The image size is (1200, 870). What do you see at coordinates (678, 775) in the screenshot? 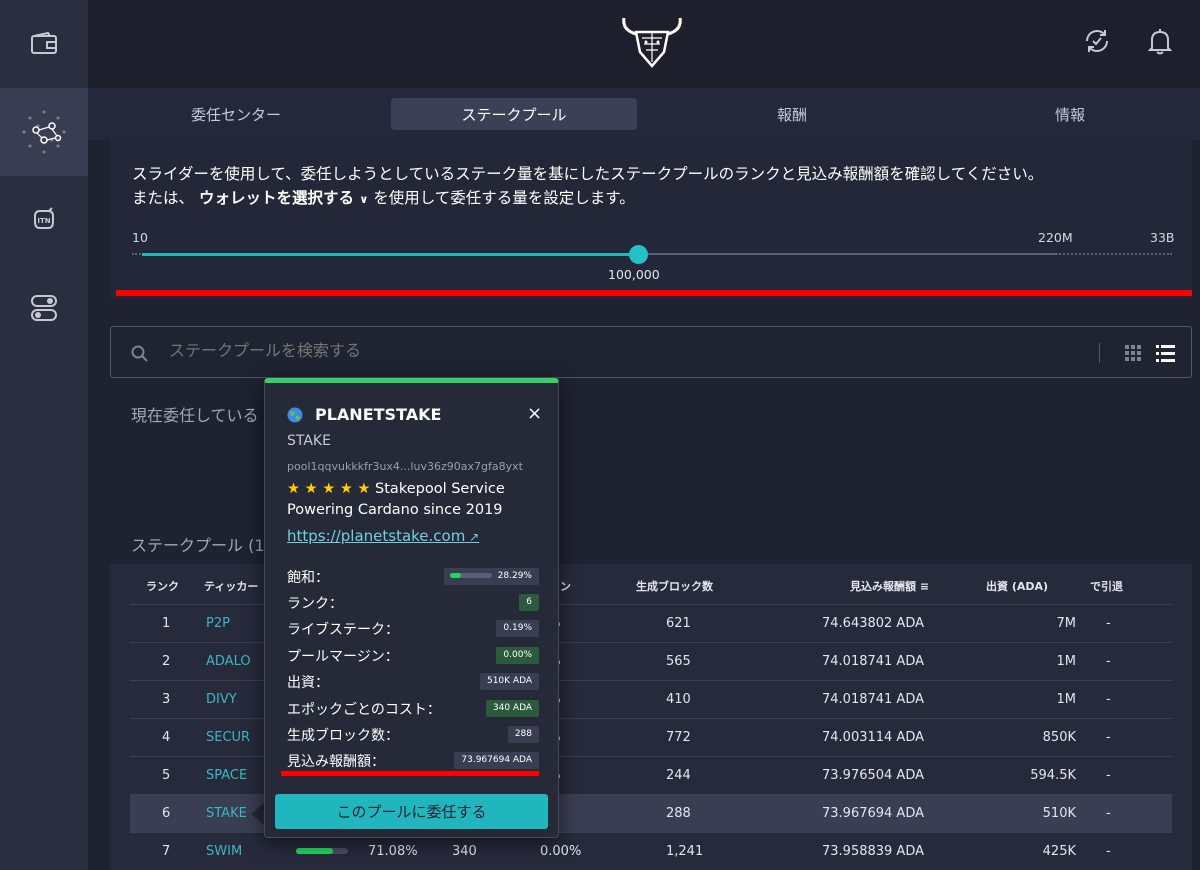
I see `cell-blocks: 244` at bounding box center [678, 775].